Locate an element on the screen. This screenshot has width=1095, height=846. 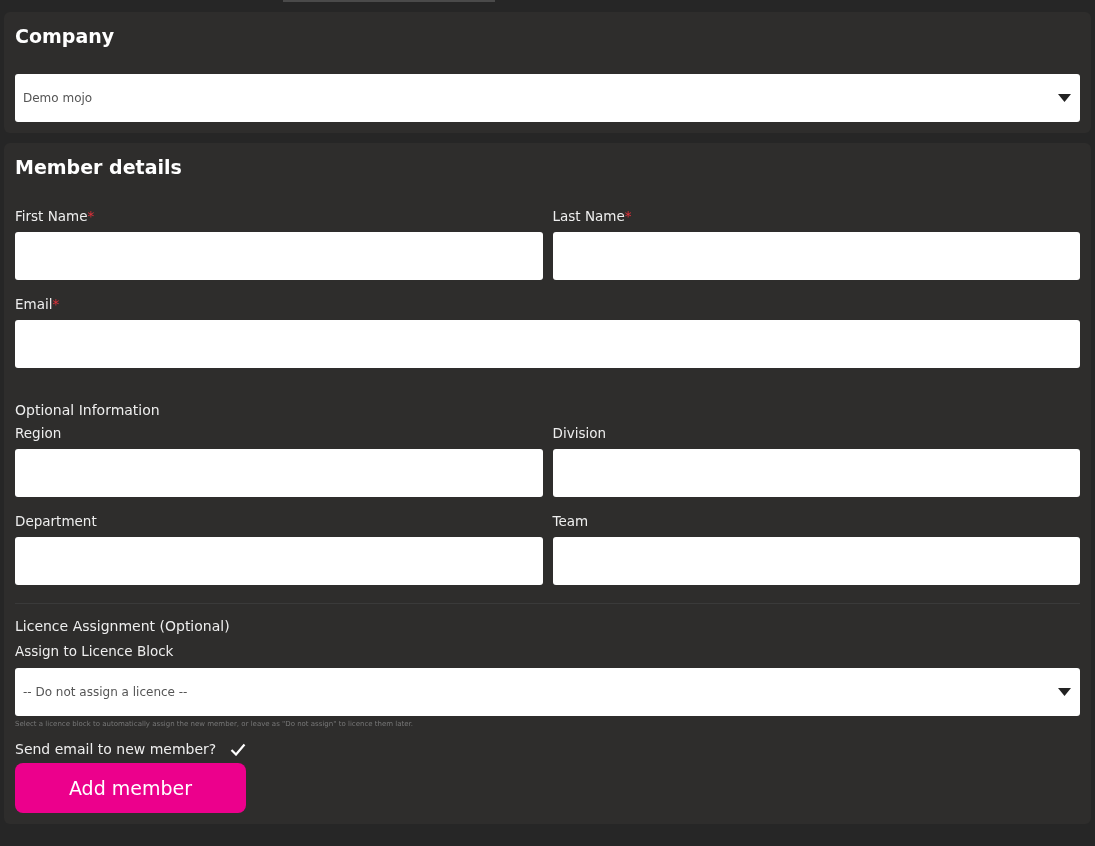
company-select: Demo mojo is located at coordinates (547, 98).